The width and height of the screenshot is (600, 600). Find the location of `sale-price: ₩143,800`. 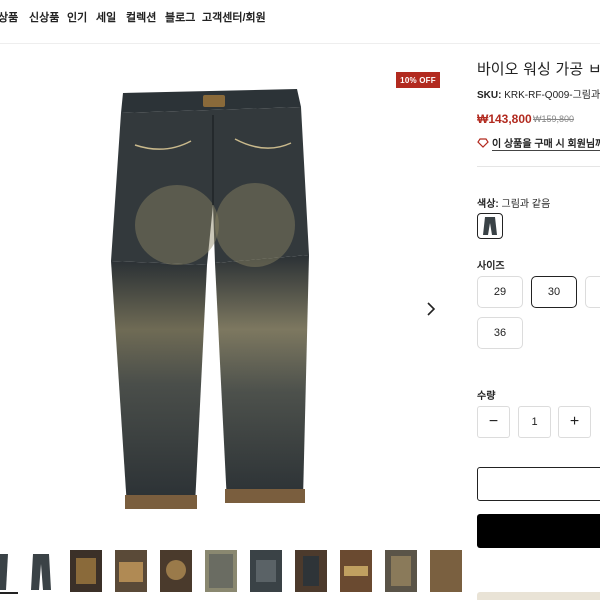

sale-price: ₩143,800 is located at coordinates (504, 119).